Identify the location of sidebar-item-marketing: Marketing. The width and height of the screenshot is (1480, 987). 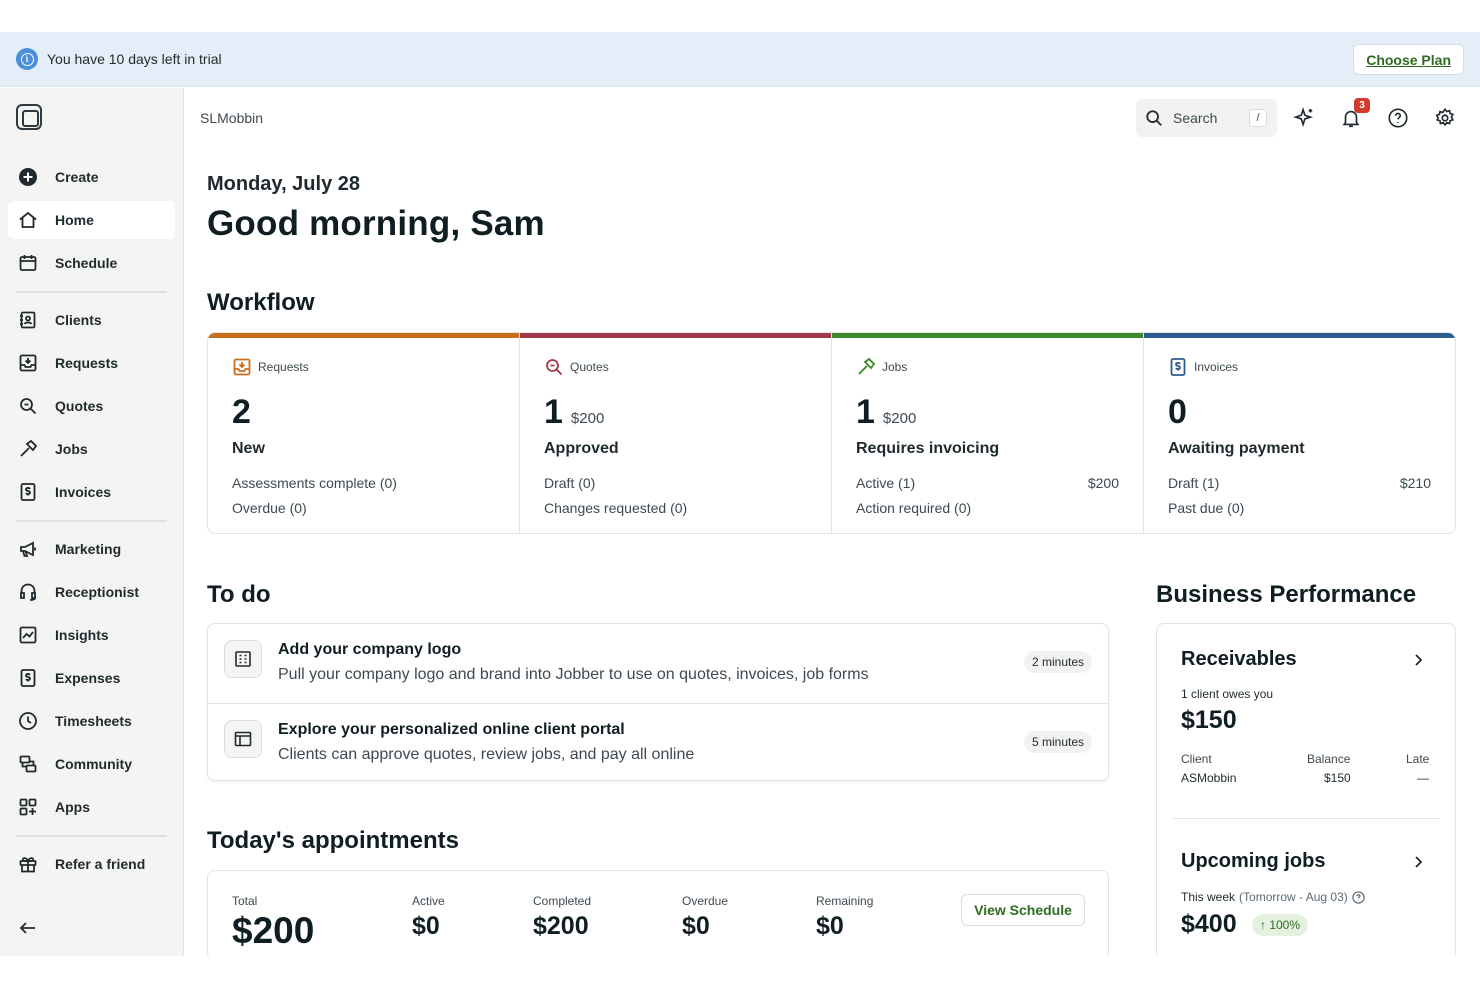
(91, 549).